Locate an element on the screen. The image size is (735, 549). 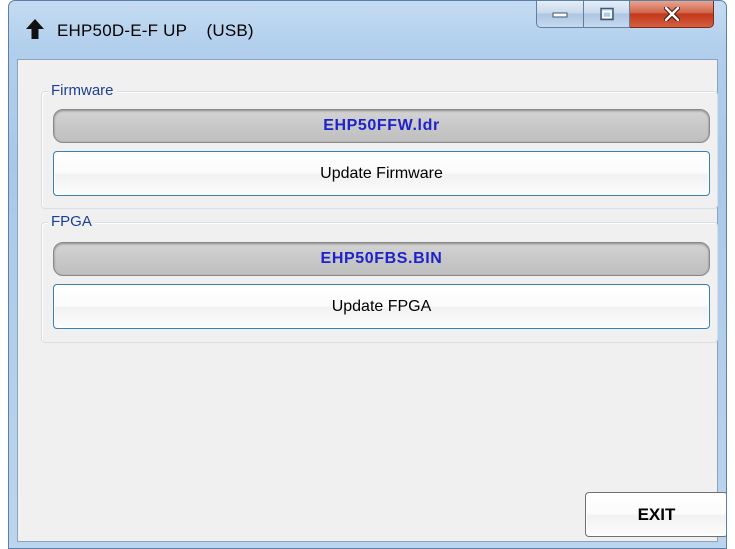
close-icon is located at coordinates (671, 14).